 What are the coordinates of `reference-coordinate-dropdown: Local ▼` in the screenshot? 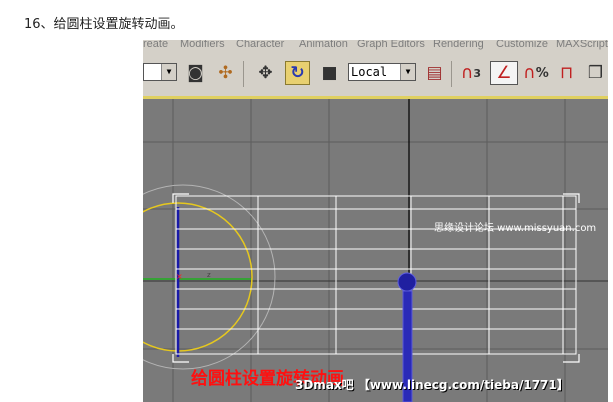 It's located at (382, 72).